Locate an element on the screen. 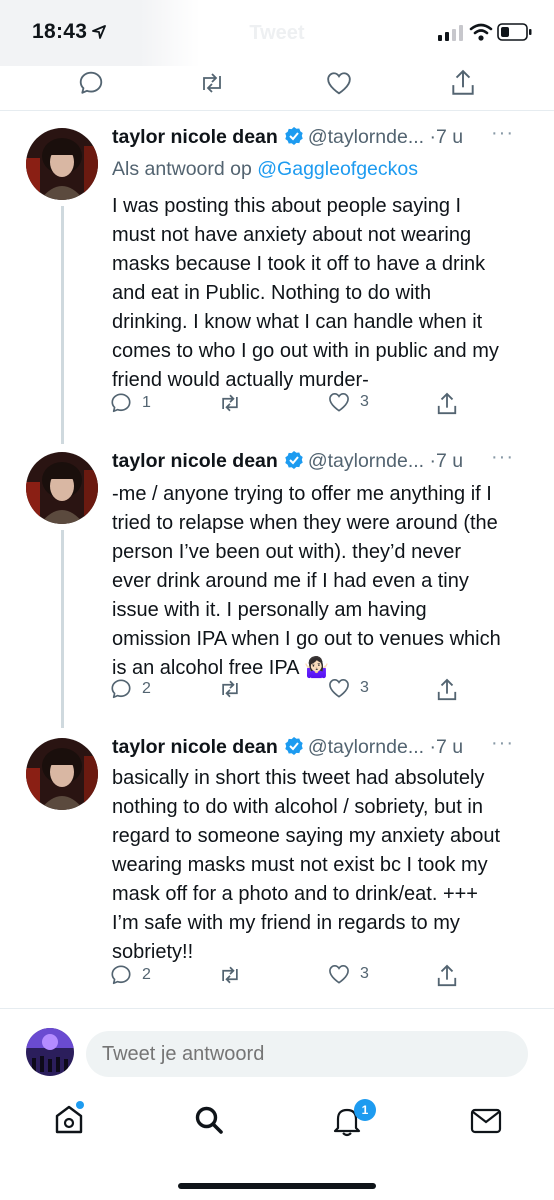 The height and width of the screenshot is (1200, 554). divider is located at coordinates (277, 1008).